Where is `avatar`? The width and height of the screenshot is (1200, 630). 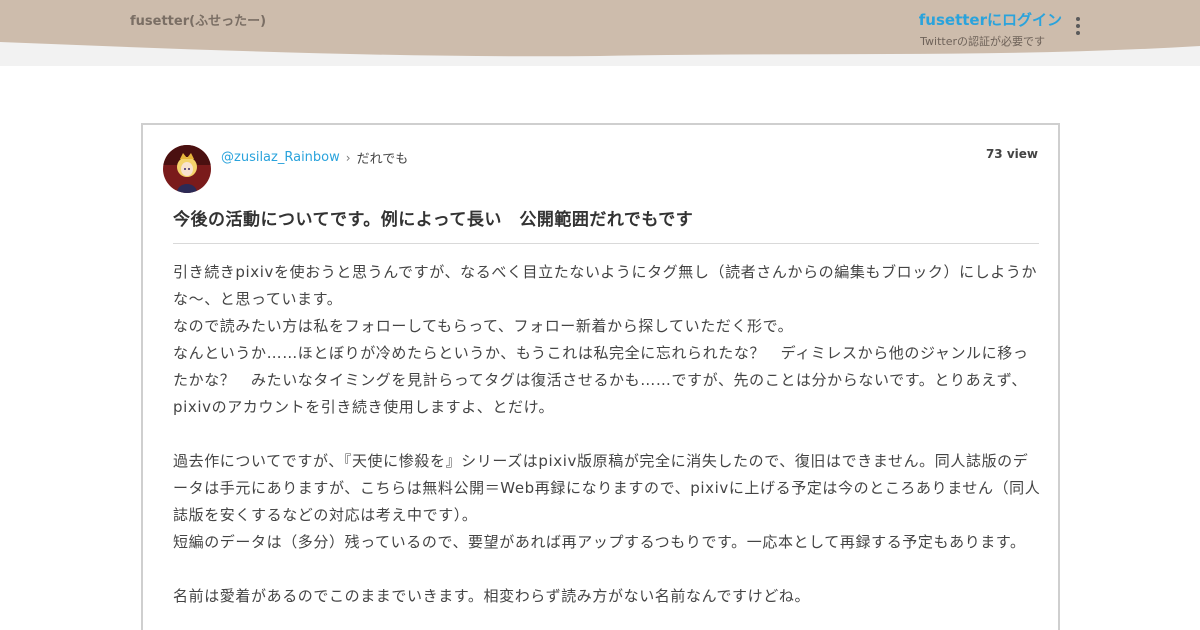 avatar is located at coordinates (187, 169).